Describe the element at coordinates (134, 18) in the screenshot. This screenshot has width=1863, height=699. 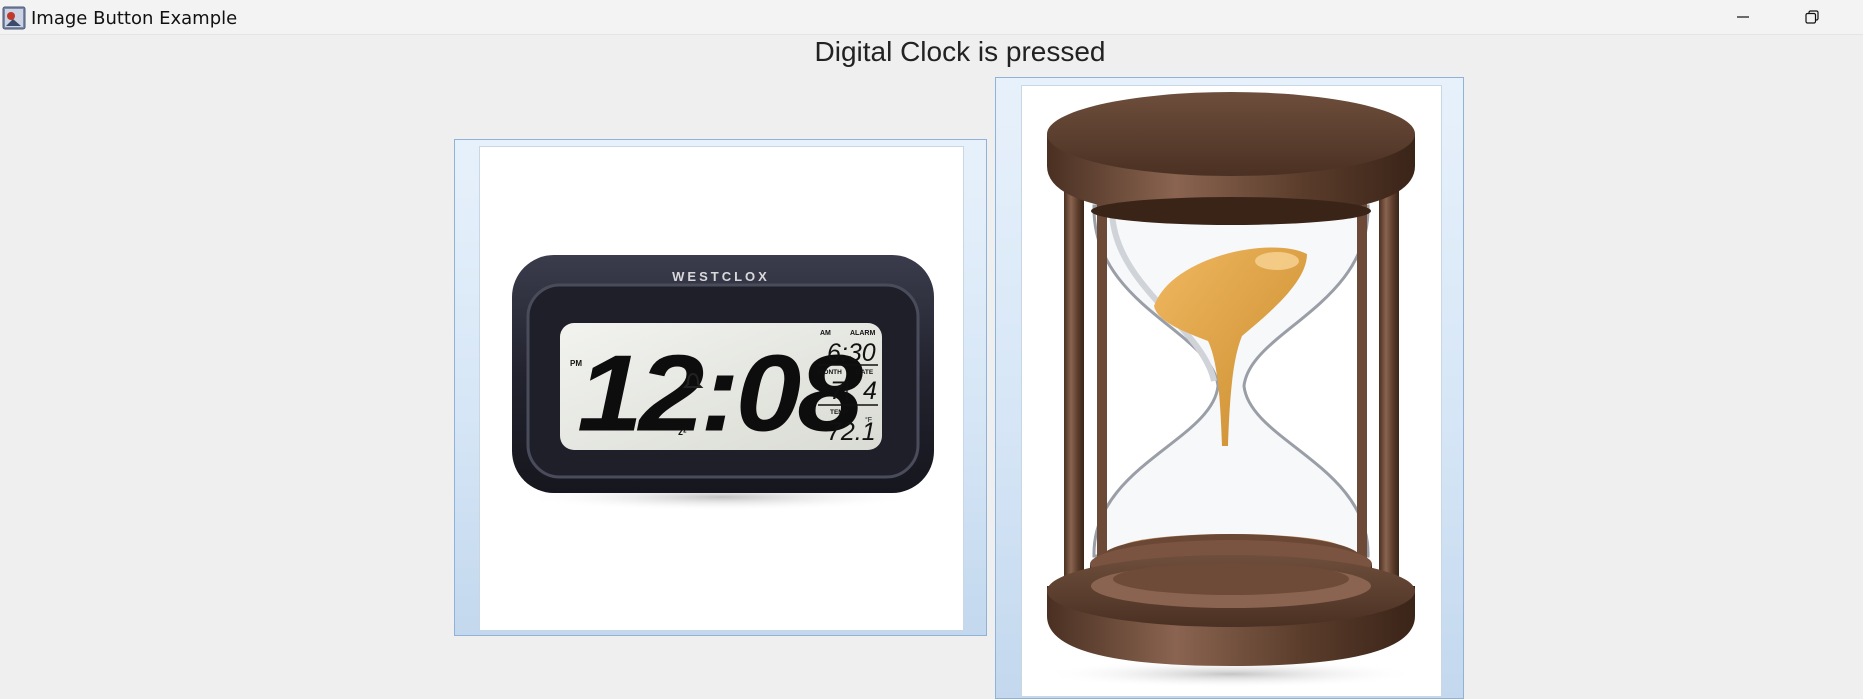
I see `window-title: Image Button Example` at that location.